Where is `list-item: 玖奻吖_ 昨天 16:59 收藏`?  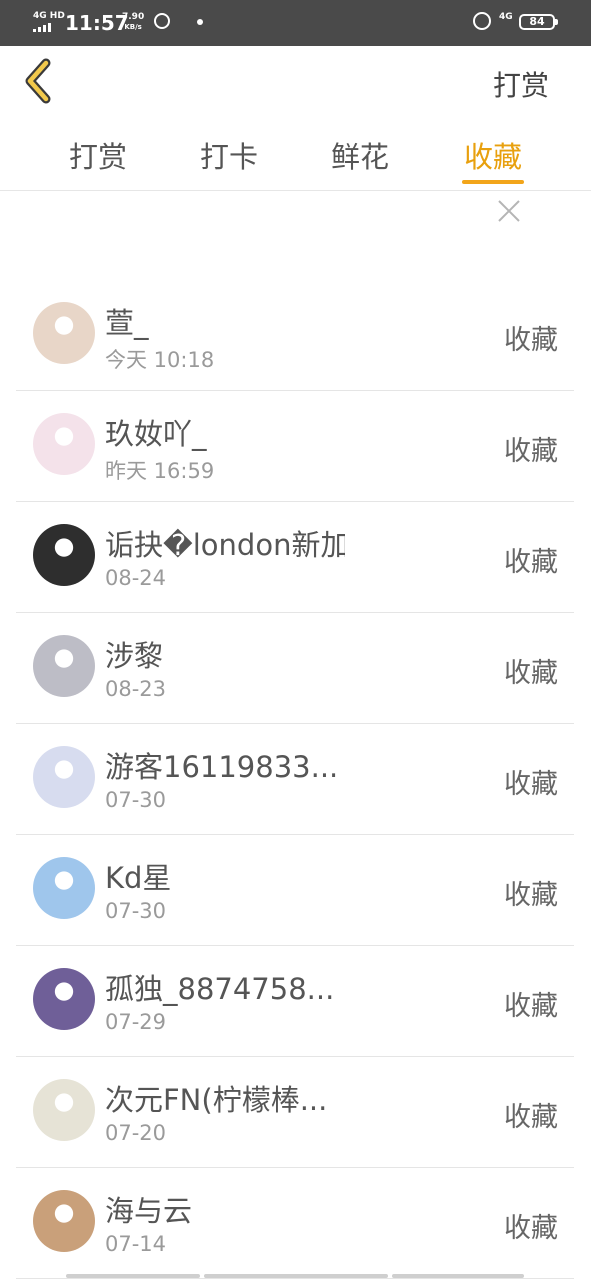
list-item: 玖奻吖_ 昨天 16:59 收藏 is located at coordinates (295, 446).